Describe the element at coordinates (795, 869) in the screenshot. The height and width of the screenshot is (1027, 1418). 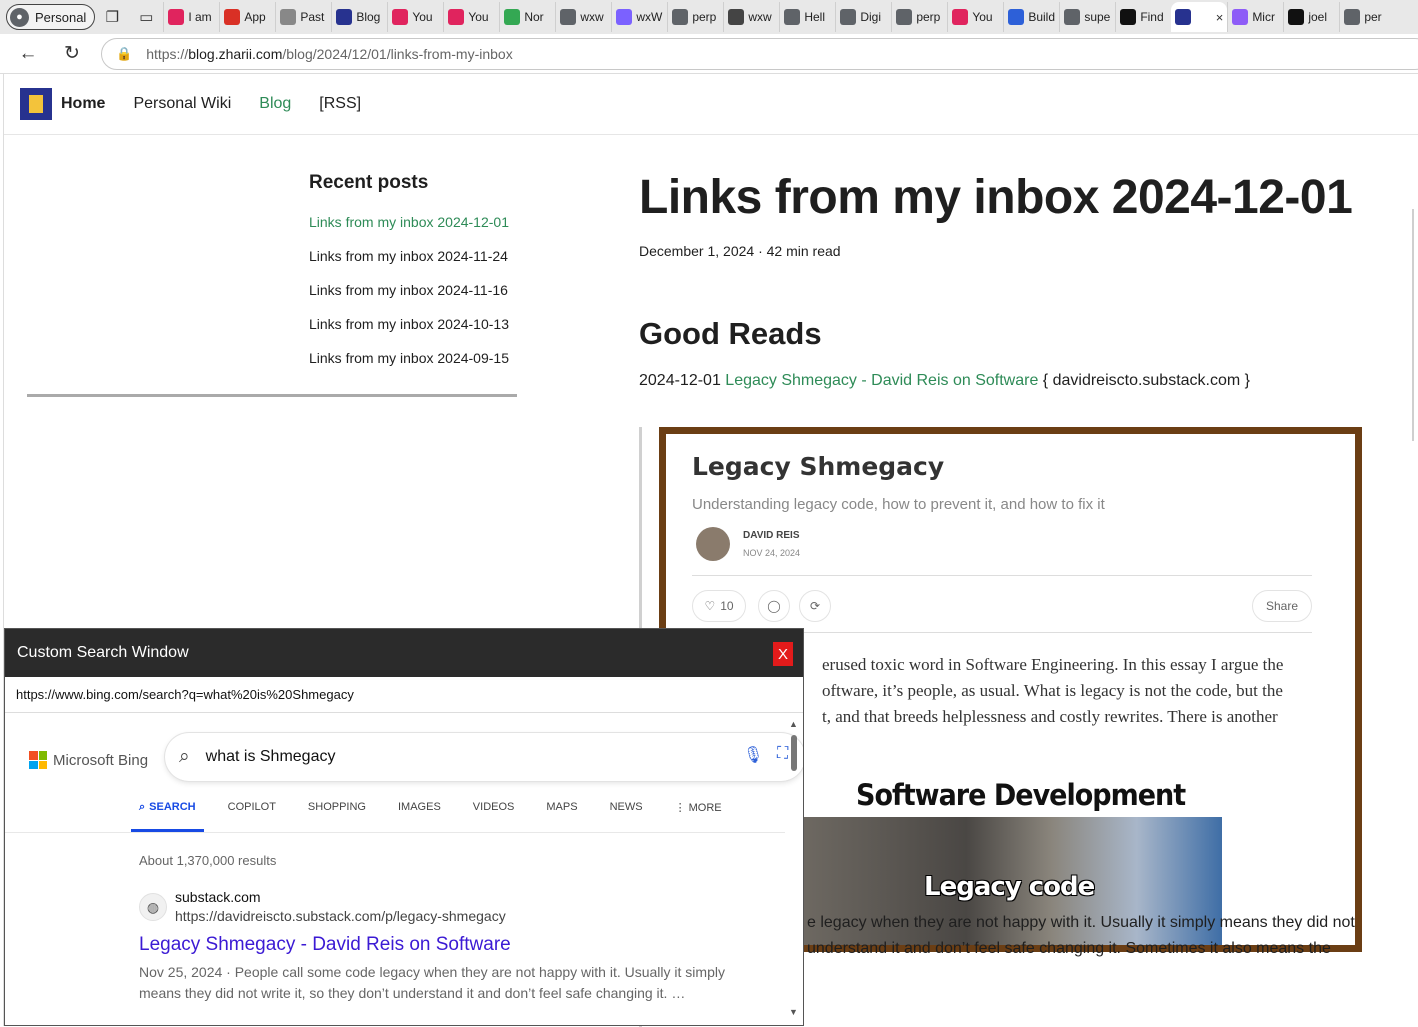
I see `results-scrollbar: ▲ ▼` at that location.